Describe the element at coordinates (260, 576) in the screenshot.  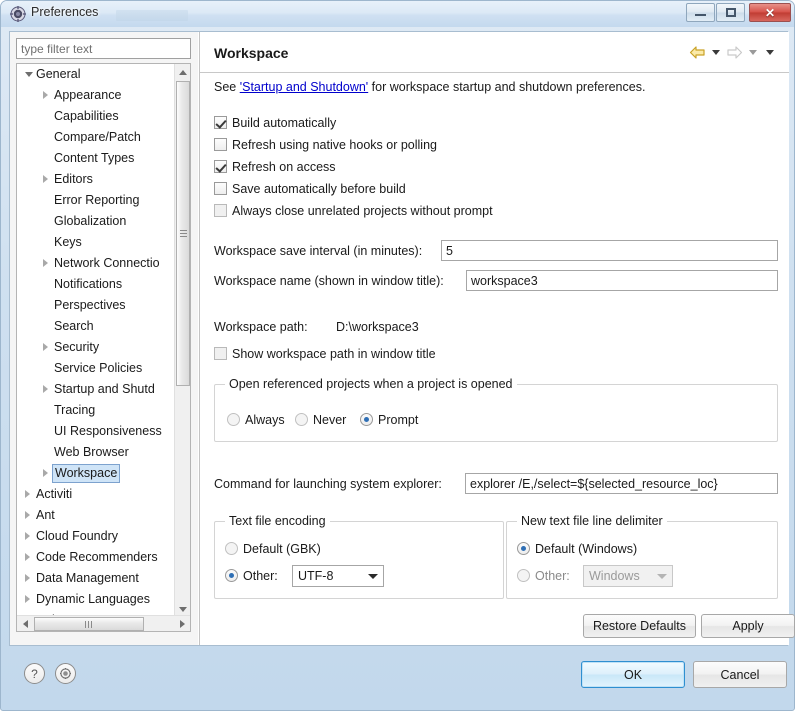
I see `radio-label: Other:` at that location.